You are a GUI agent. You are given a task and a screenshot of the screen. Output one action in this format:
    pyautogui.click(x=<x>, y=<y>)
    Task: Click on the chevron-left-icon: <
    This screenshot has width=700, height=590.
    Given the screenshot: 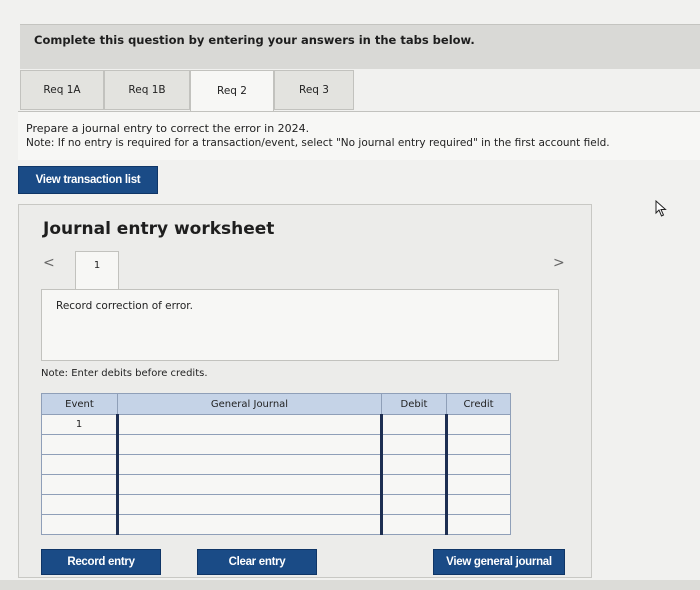 What is the action you would take?
    pyautogui.click(x=49, y=263)
    